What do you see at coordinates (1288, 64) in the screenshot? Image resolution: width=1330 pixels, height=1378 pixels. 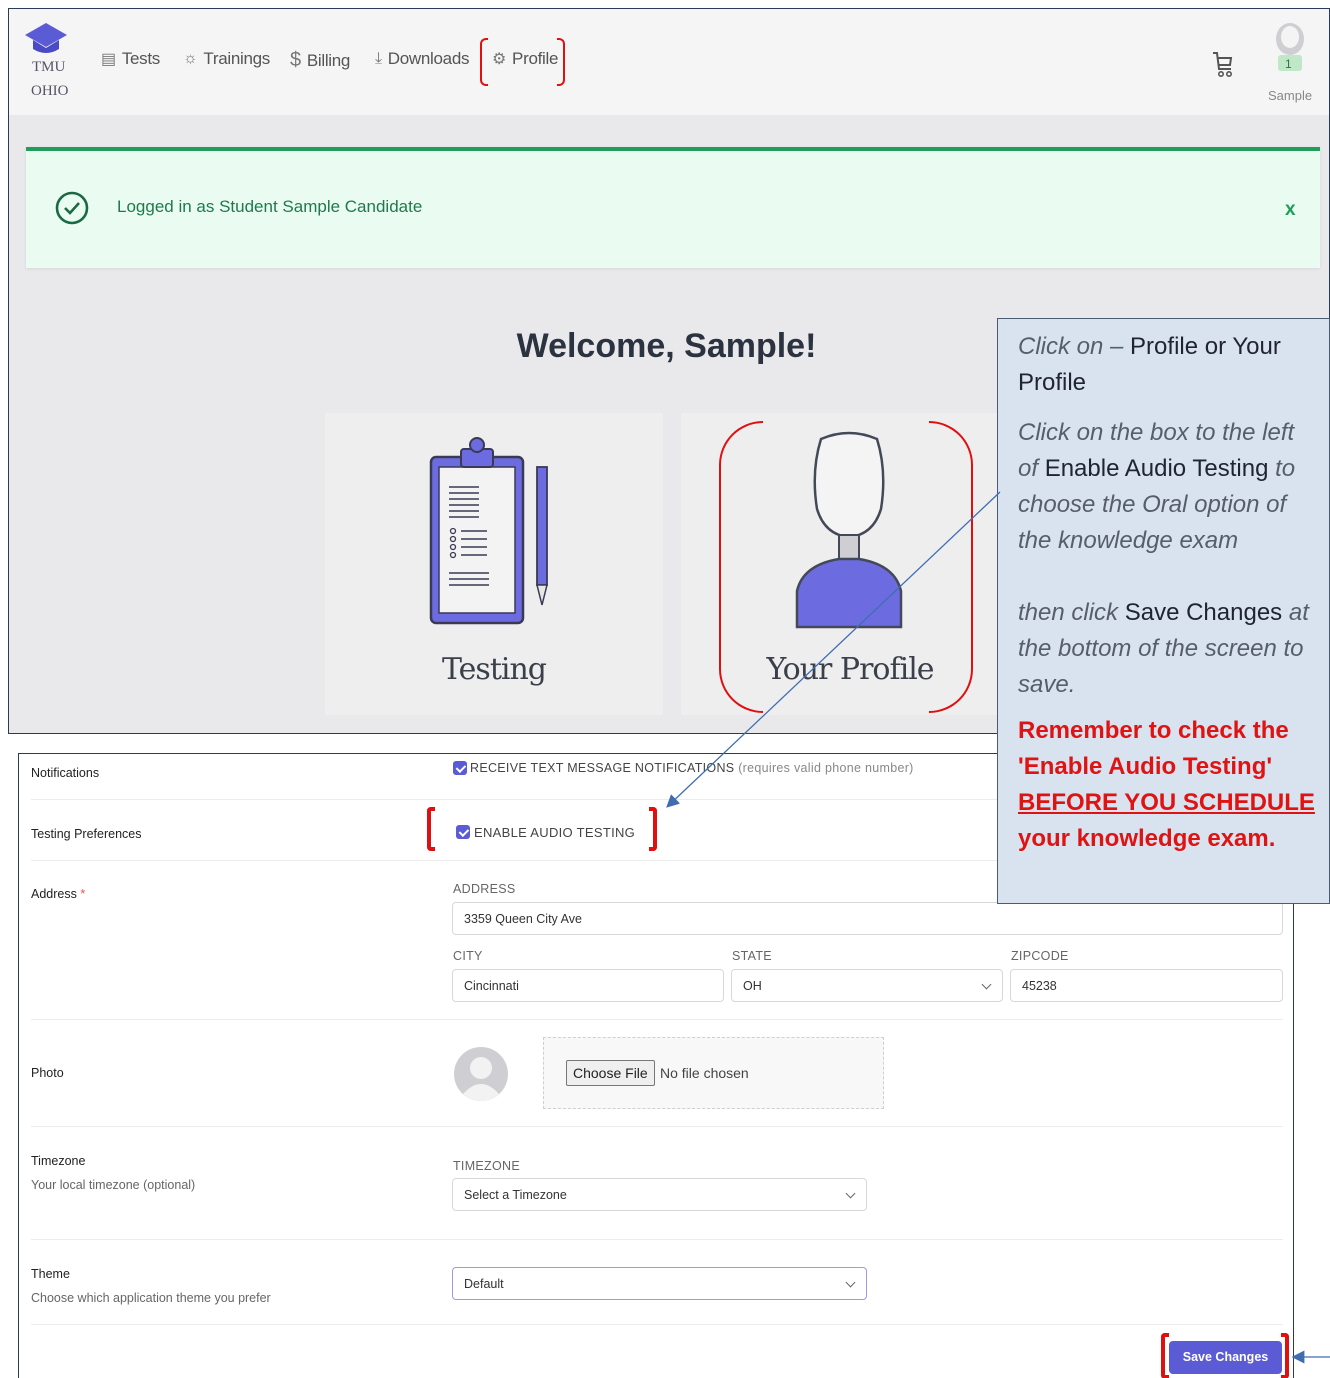 I see `avatar-badge: 1` at bounding box center [1288, 64].